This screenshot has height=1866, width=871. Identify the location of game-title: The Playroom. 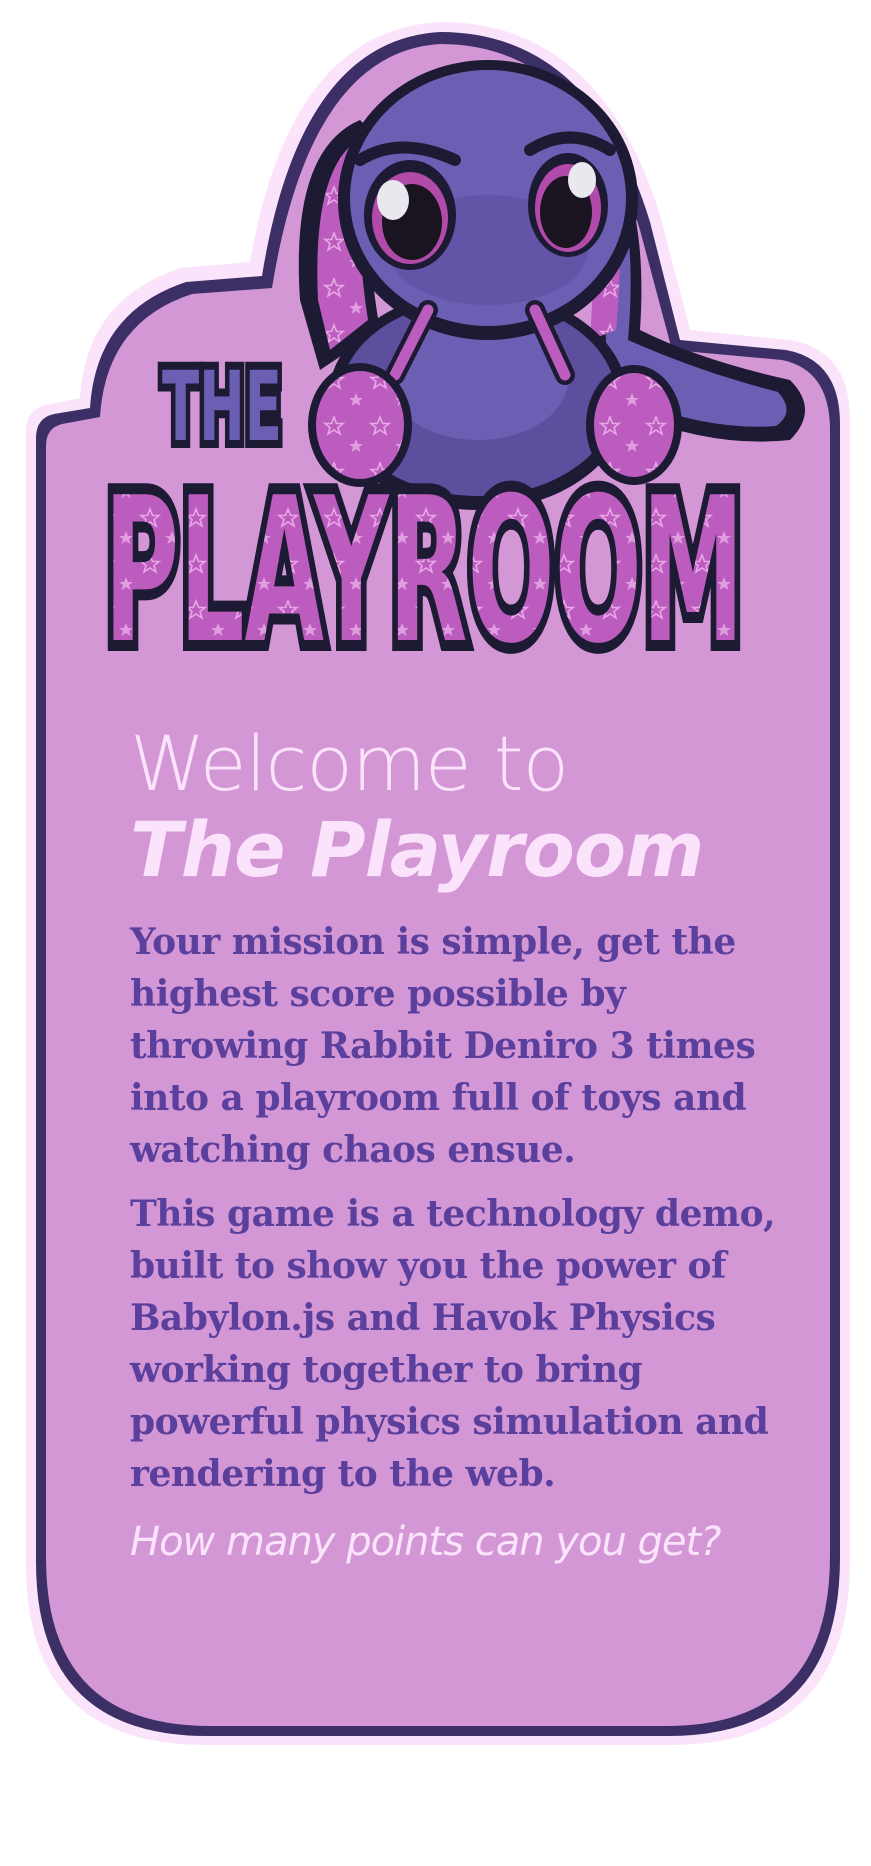
(417, 849).